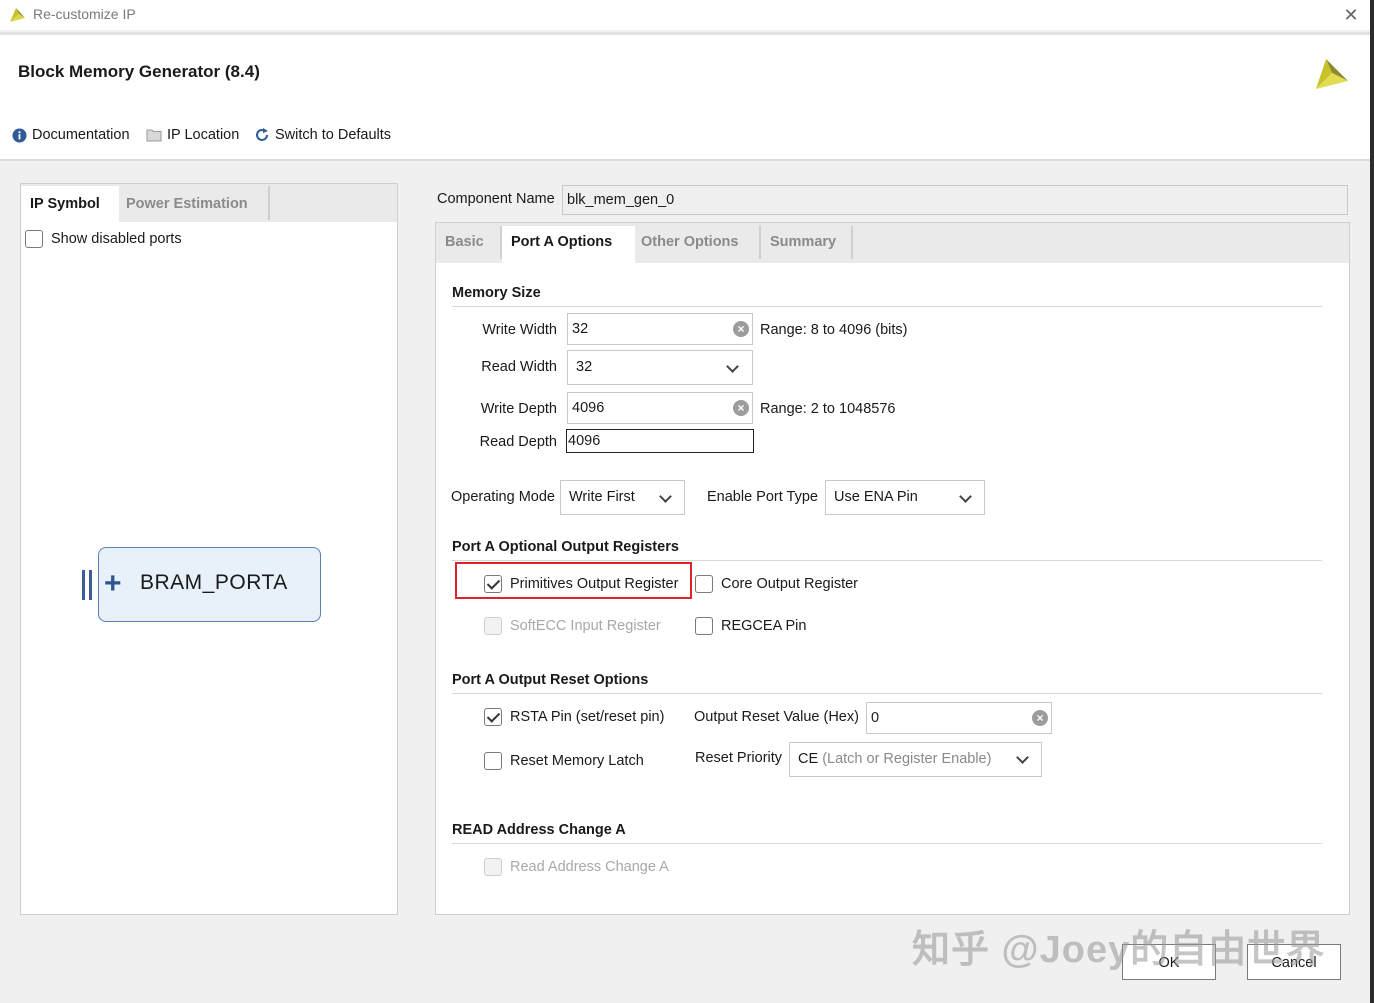 This screenshot has height=1003, width=1374. What do you see at coordinates (519, 367) in the screenshot?
I see `read-width-label: Read Width` at bounding box center [519, 367].